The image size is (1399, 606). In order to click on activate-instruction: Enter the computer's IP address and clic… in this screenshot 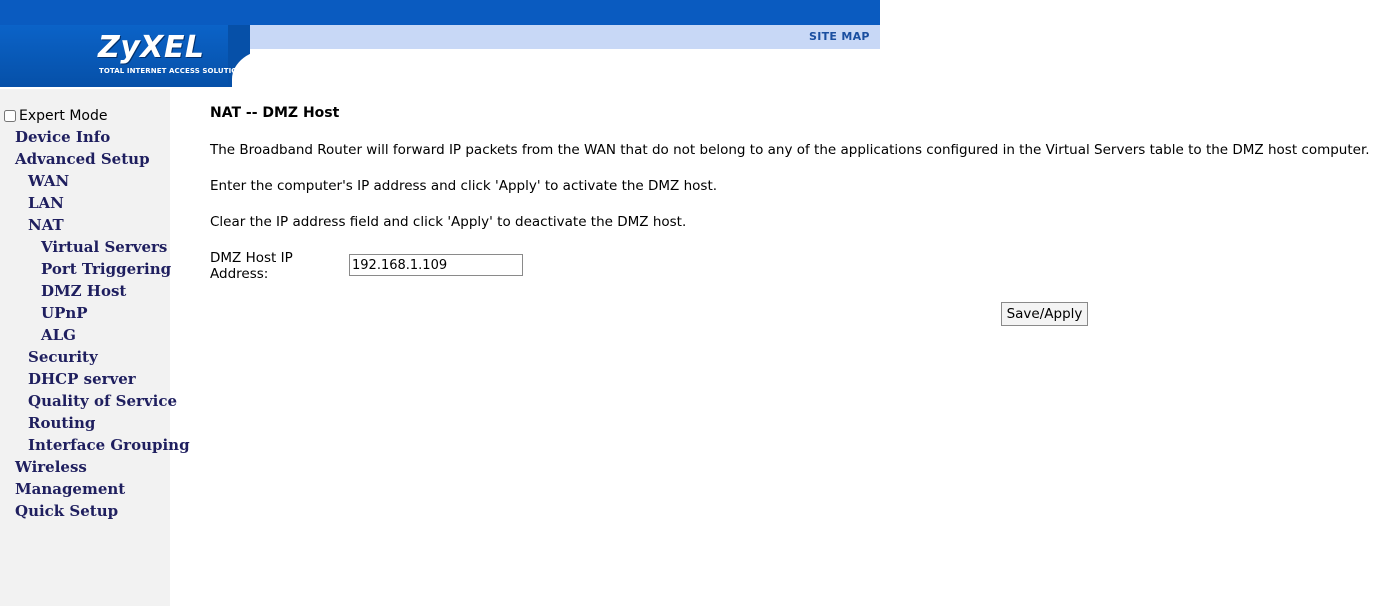, I will do `click(464, 186)`.